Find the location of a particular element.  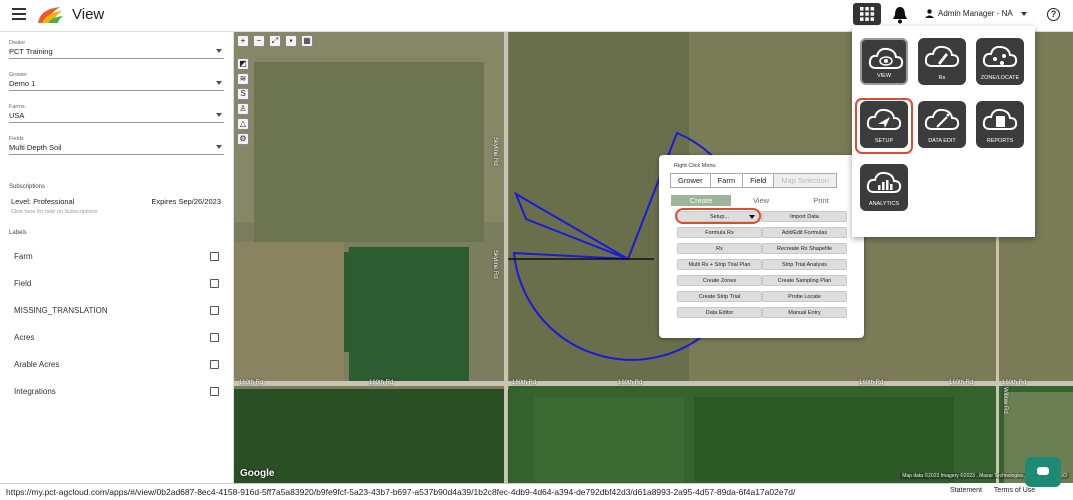

chart-cloud-icon is located at coordinates (884, 182).